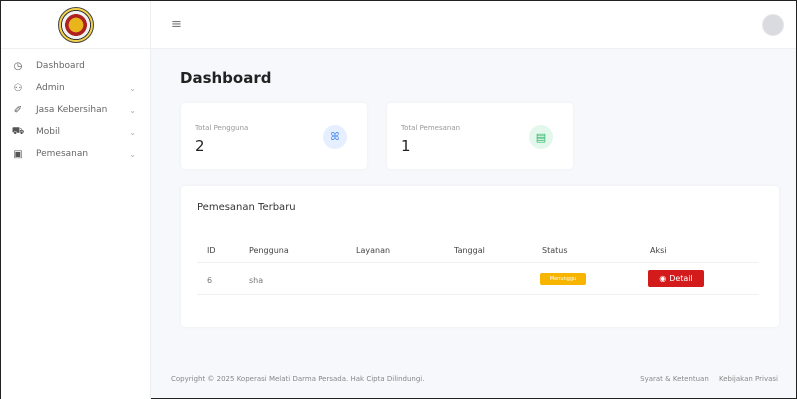 Image resolution: width=797 pixels, height=399 pixels. I want to click on header-divider, so click(478, 262).